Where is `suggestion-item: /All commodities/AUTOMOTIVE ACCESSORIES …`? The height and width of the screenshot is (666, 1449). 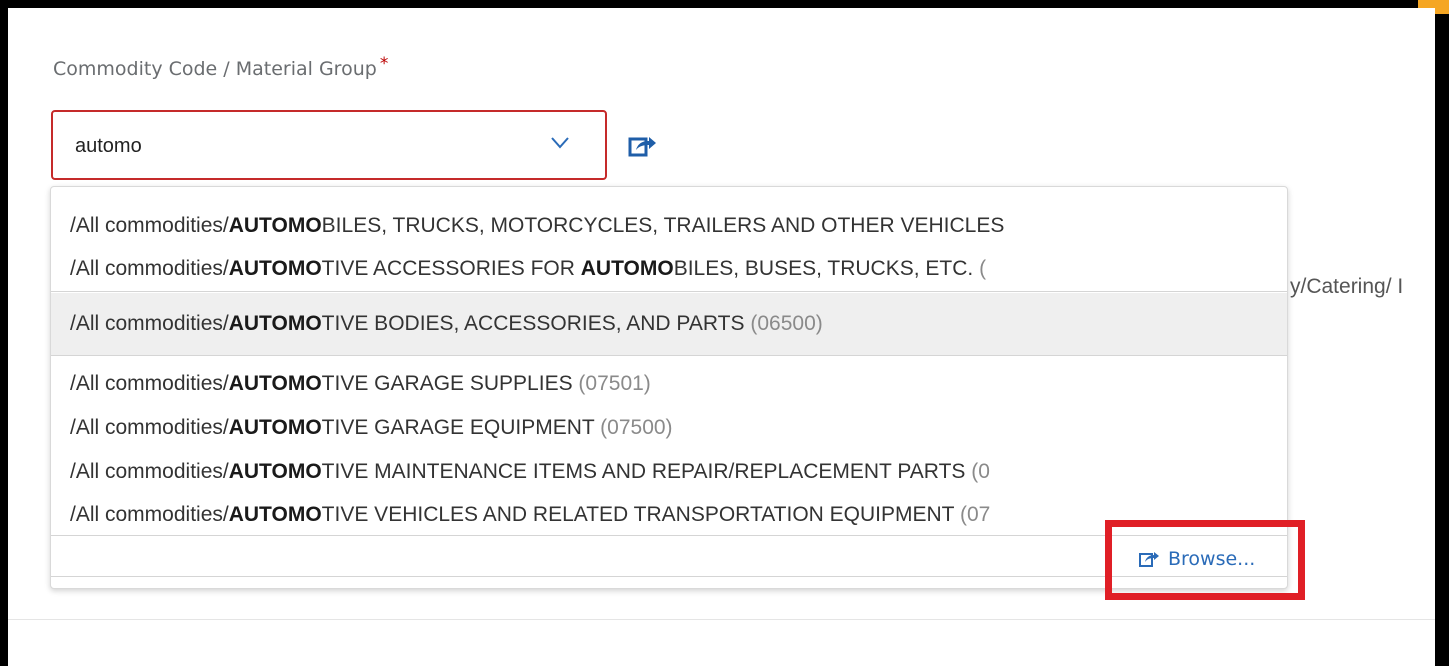
suggestion-item: /All commodities/AUTOMOTIVE ACCESSORIES … is located at coordinates (669, 269).